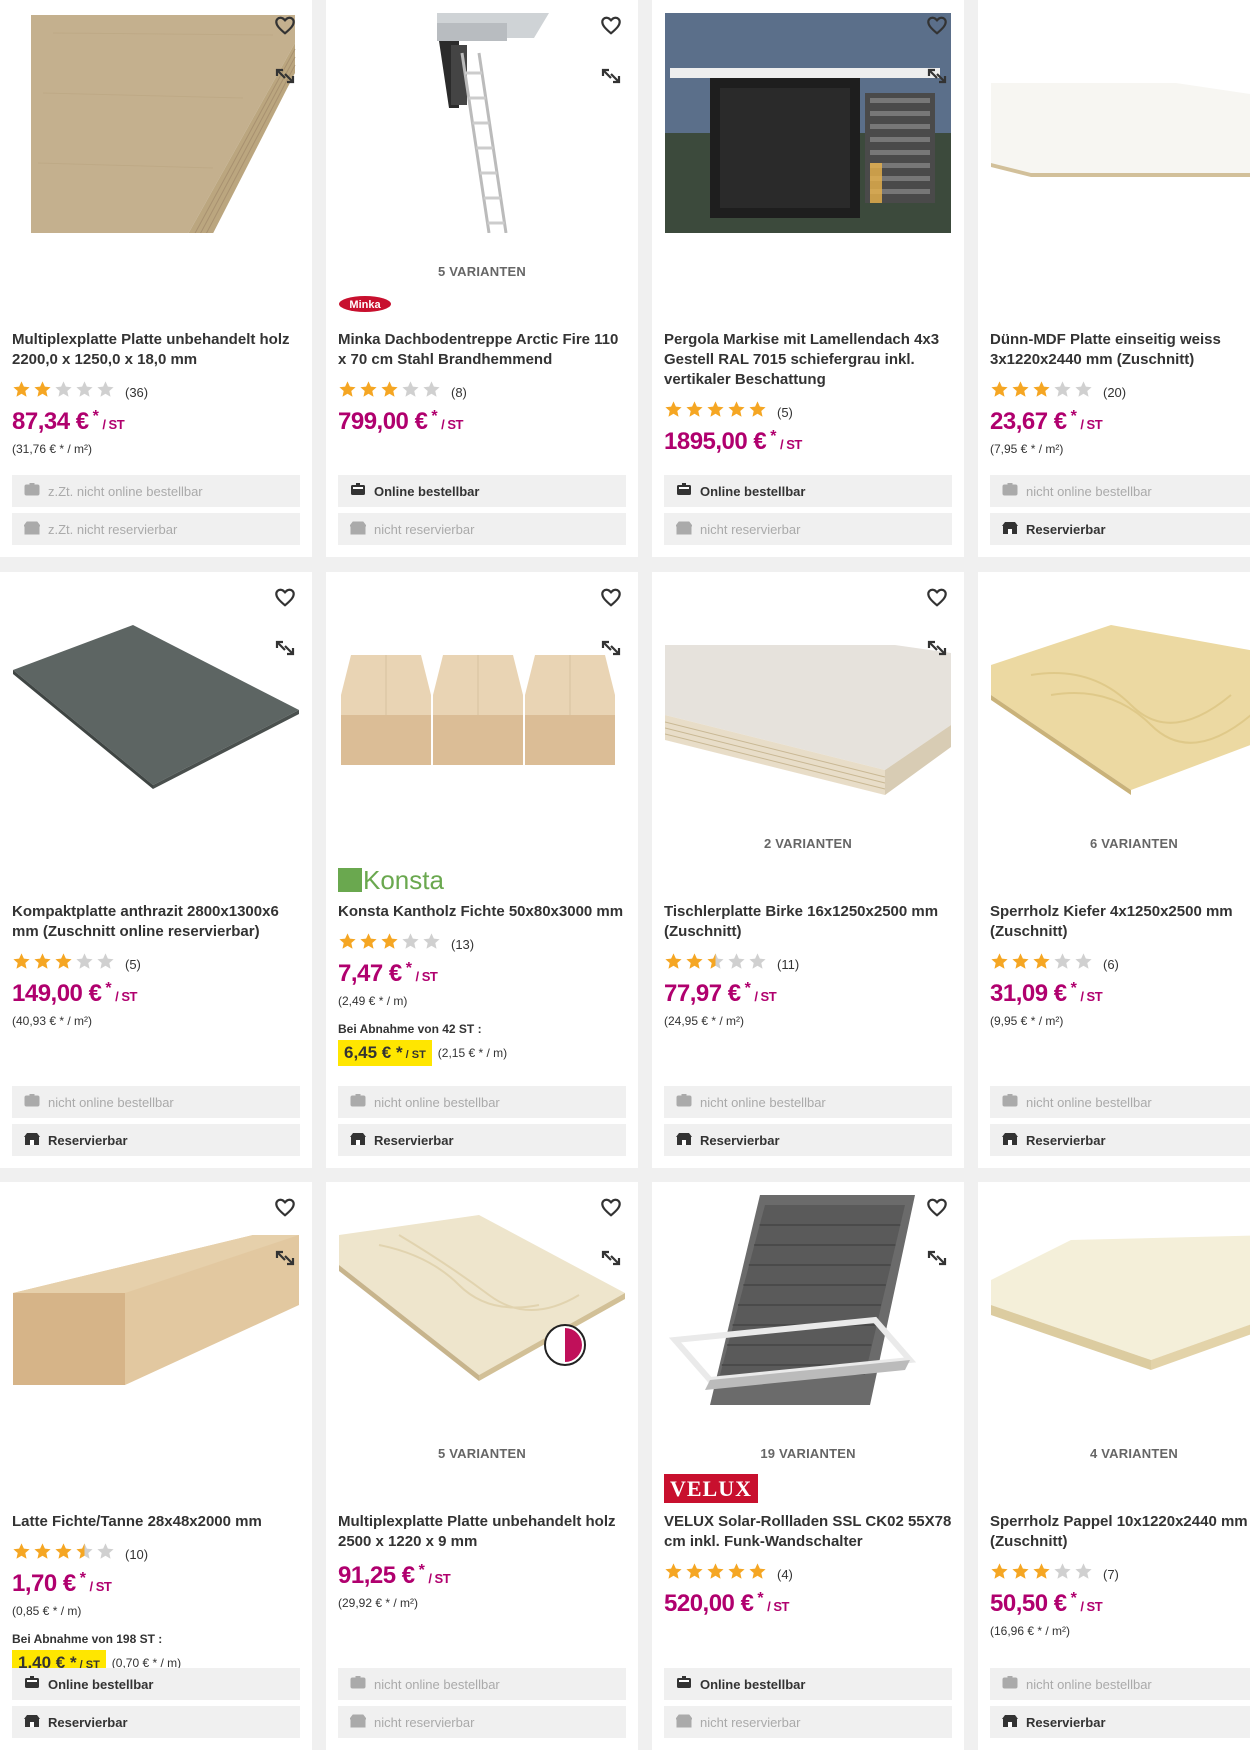  Describe the element at coordinates (156, 529) in the screenshot. I see `reserve-status: z.Zt. nicht reservierbar` at that location.